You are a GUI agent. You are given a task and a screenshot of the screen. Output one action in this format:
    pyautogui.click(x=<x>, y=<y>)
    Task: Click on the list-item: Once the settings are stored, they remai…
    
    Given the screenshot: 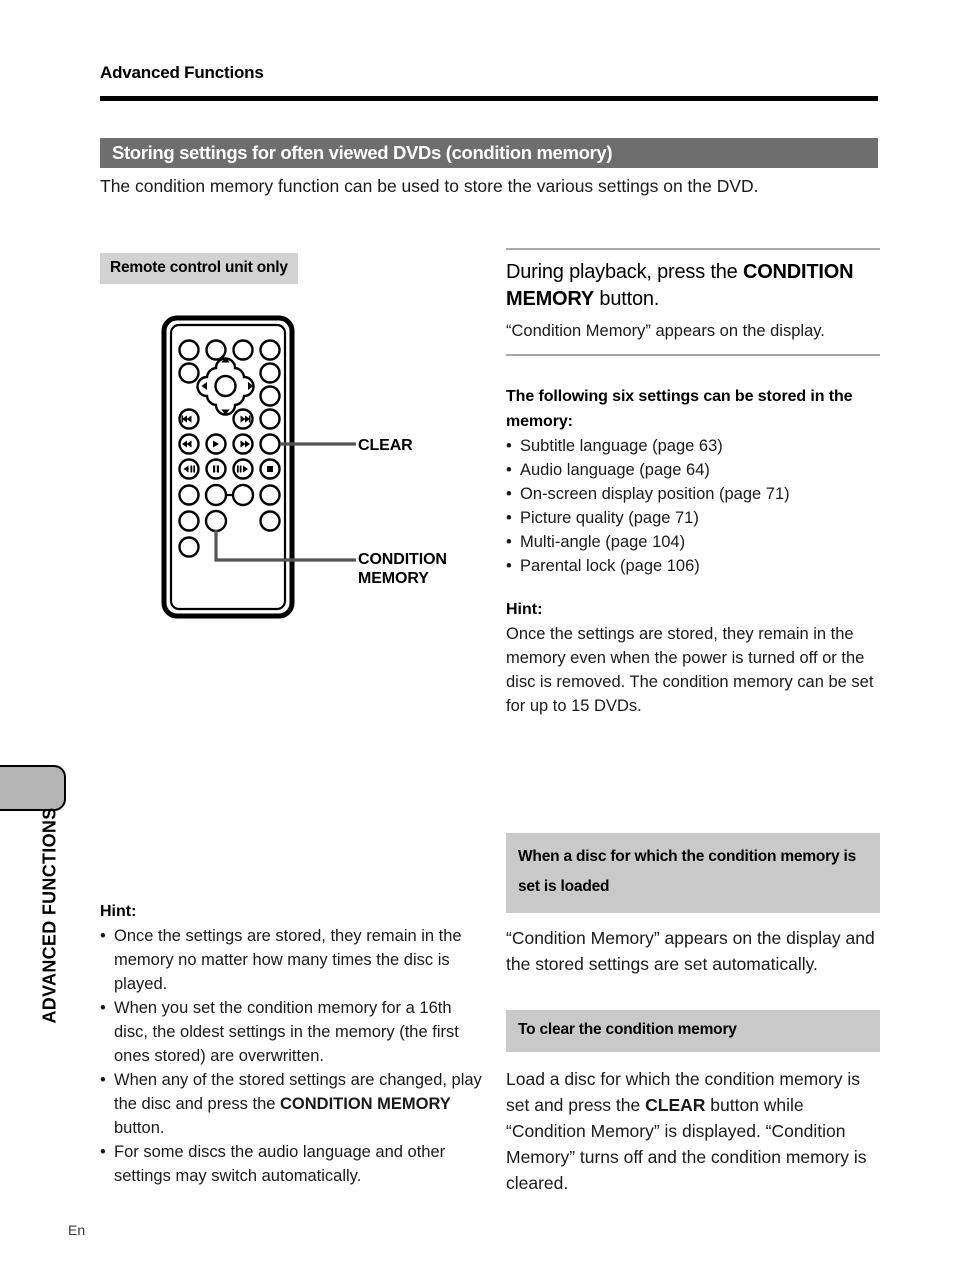 What is the action you would take?
    pyautogui.click(x=295, y=960)
    